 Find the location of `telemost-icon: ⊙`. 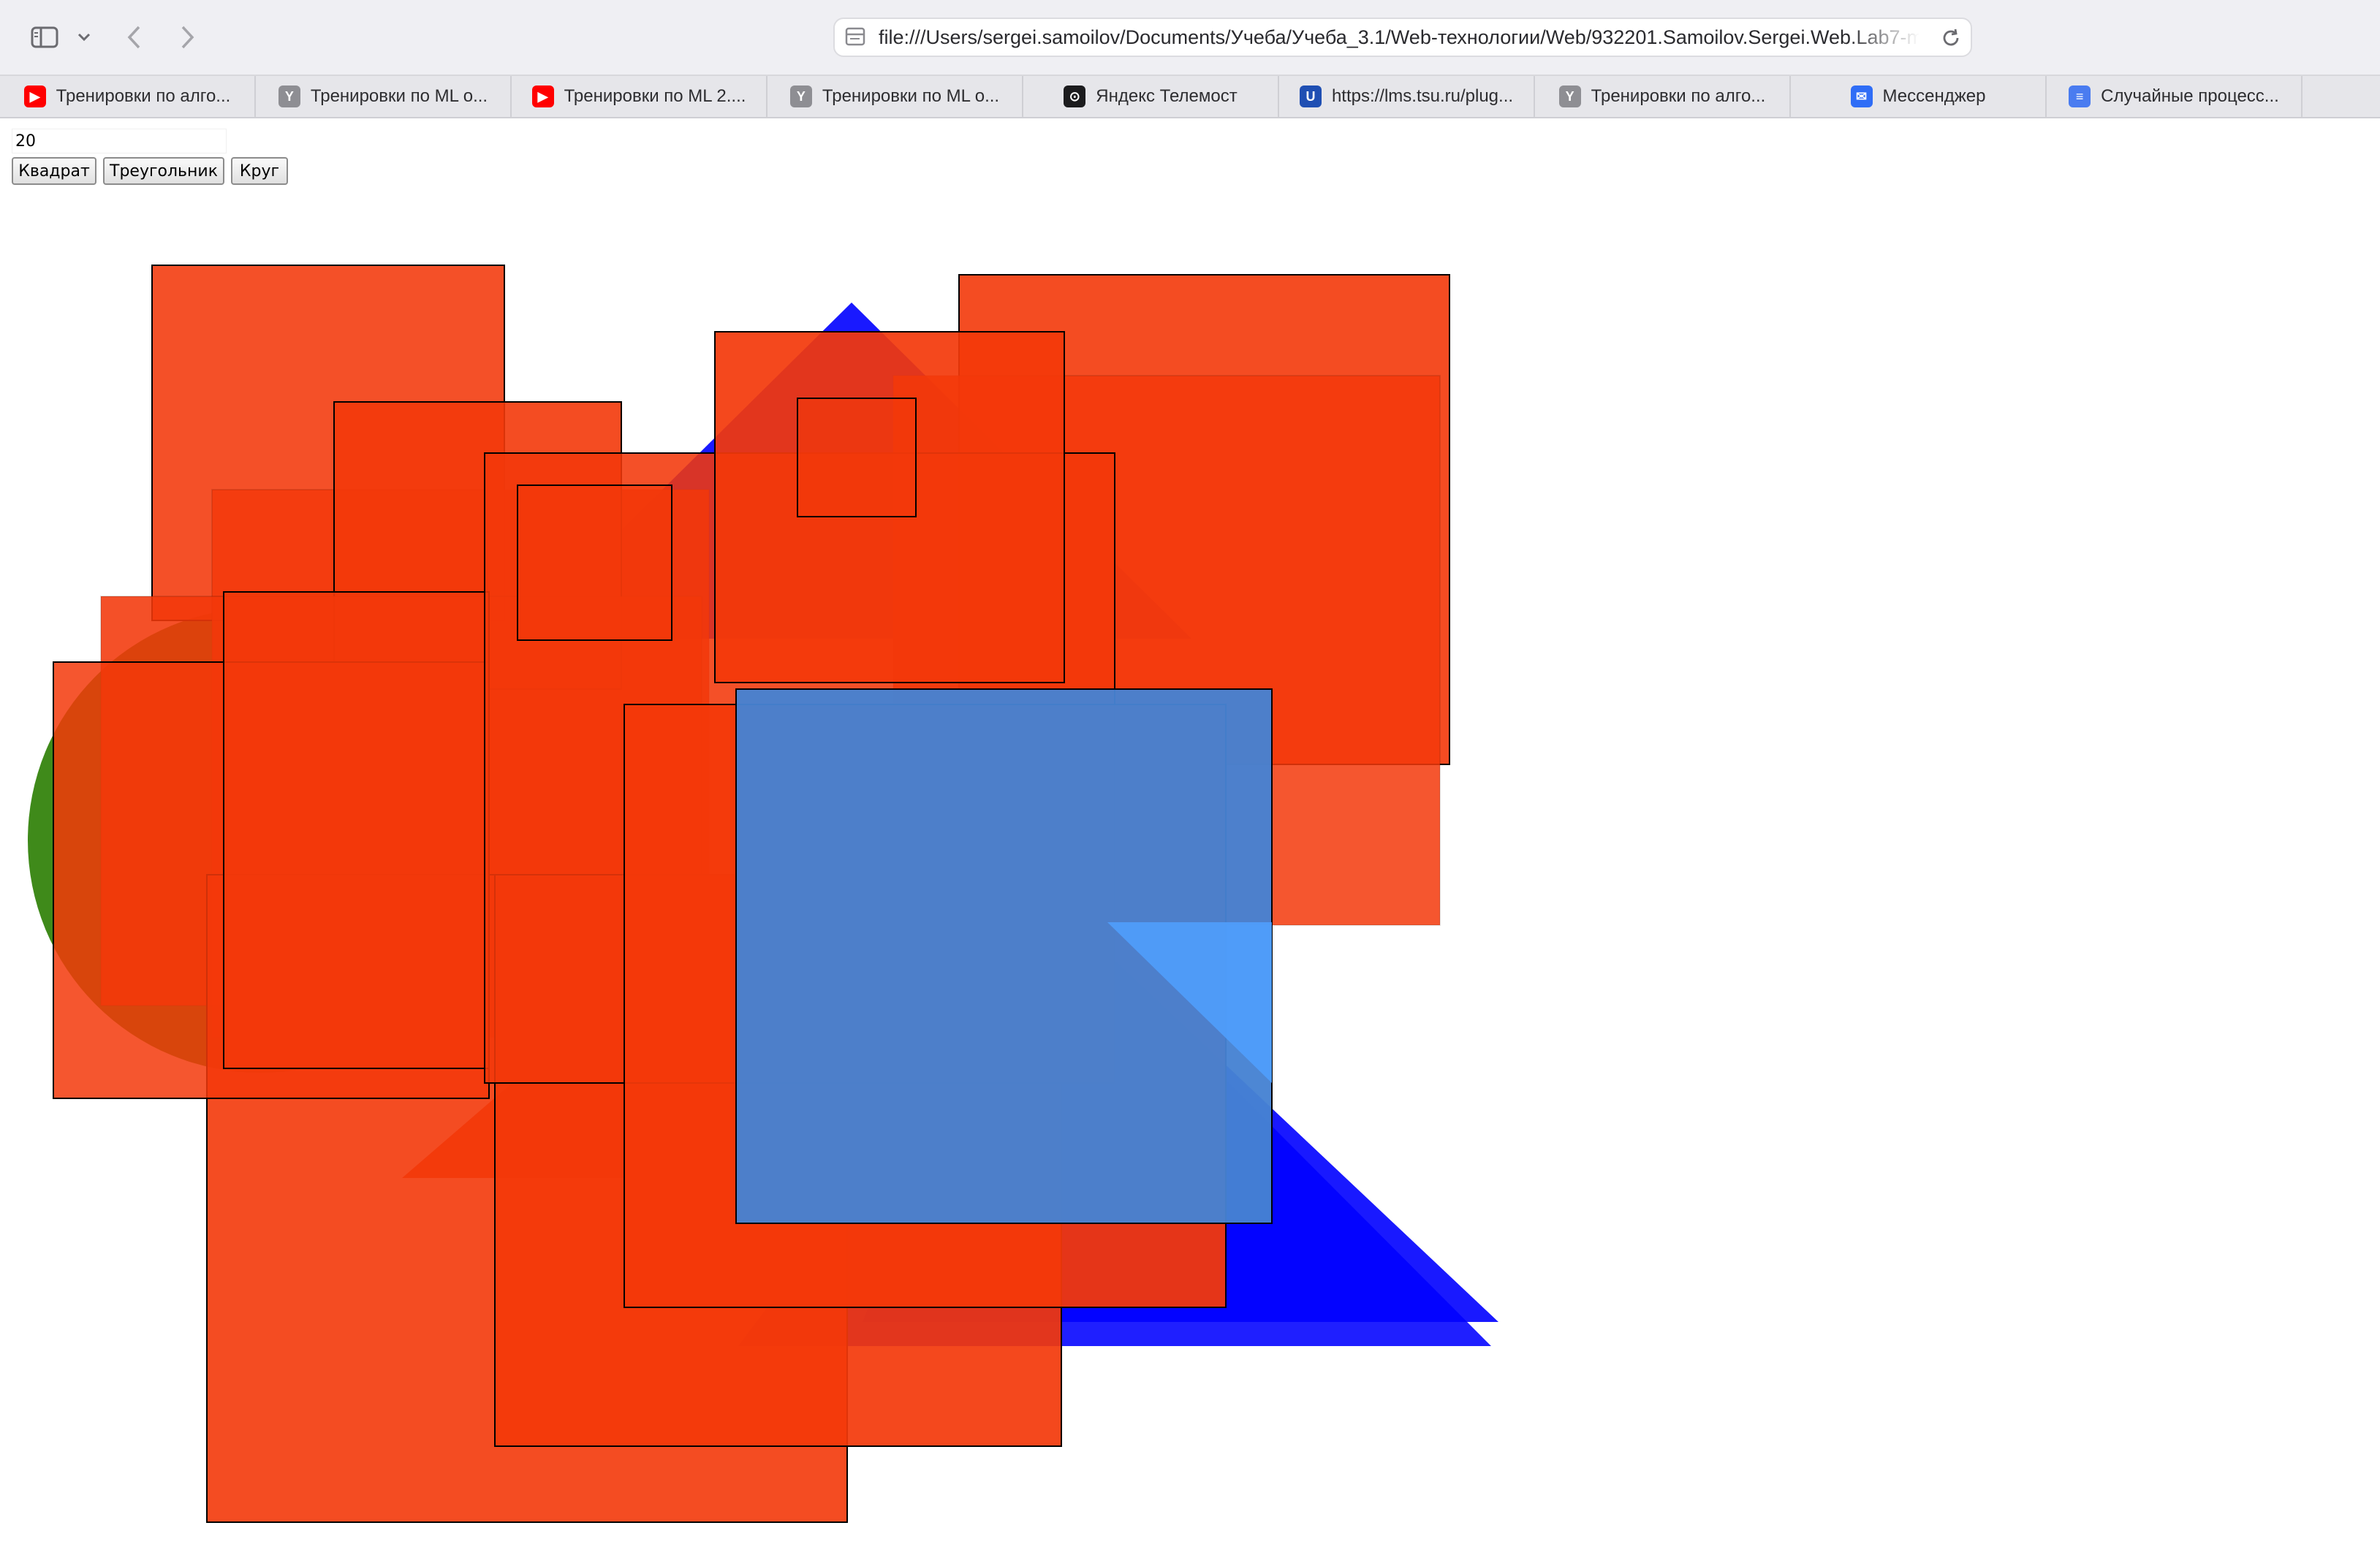

telemost-icon: ⊙ is located at coordinates (1075, 96).